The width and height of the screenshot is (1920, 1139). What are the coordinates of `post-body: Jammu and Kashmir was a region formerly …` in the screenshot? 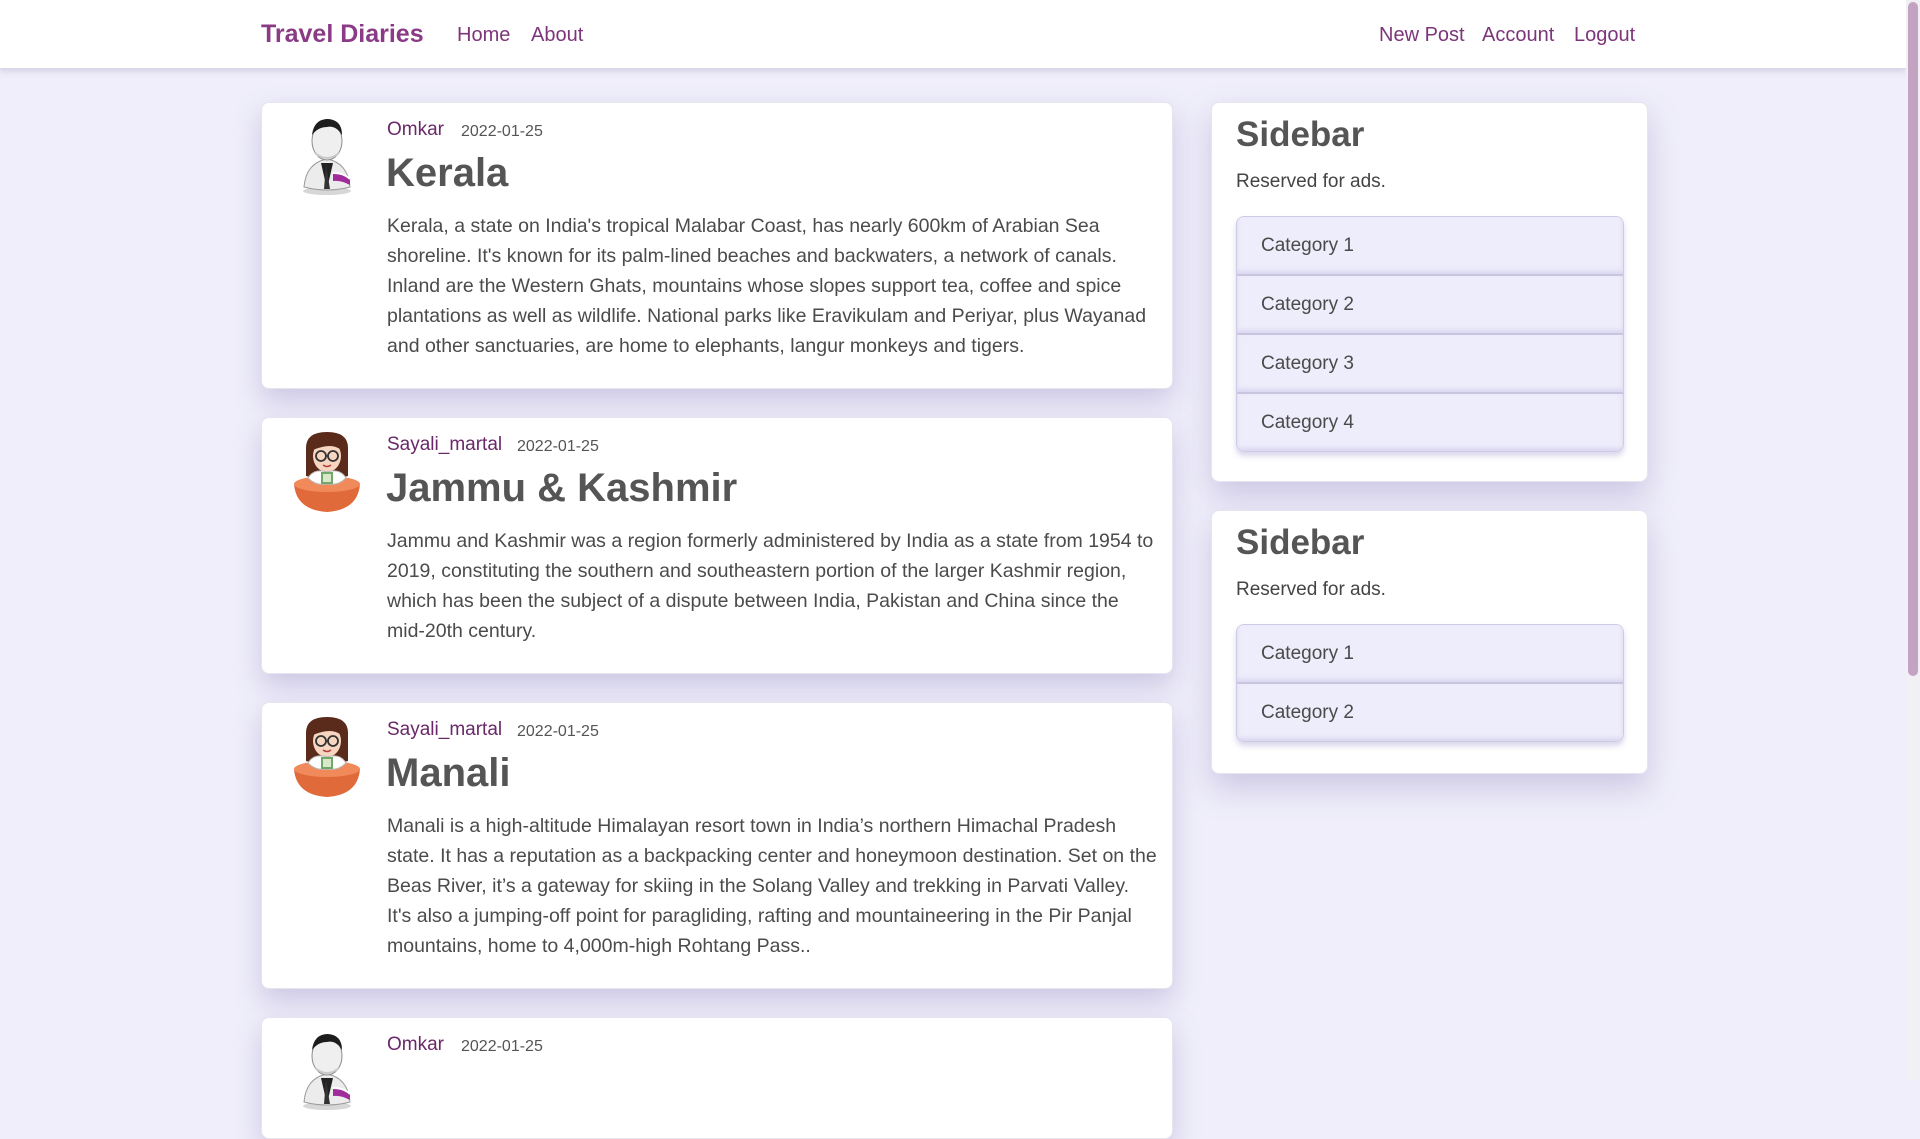 It's located at (770, 586).